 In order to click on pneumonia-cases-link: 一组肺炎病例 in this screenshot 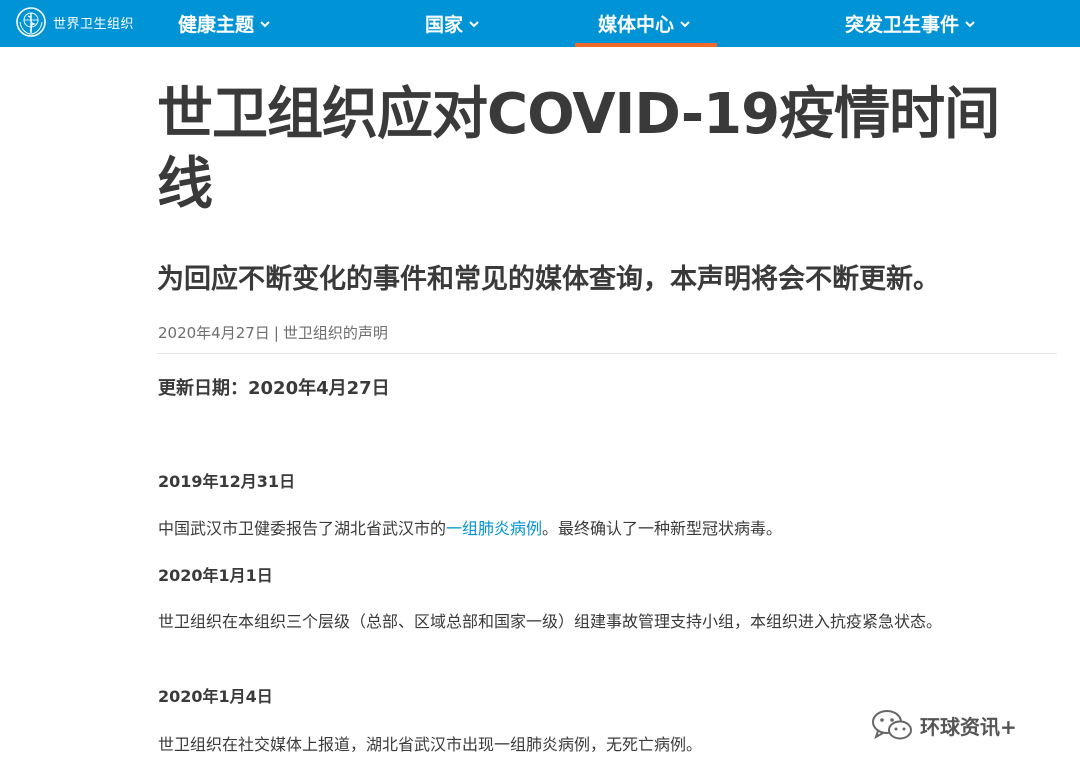, I will do `click(494, 528)`.